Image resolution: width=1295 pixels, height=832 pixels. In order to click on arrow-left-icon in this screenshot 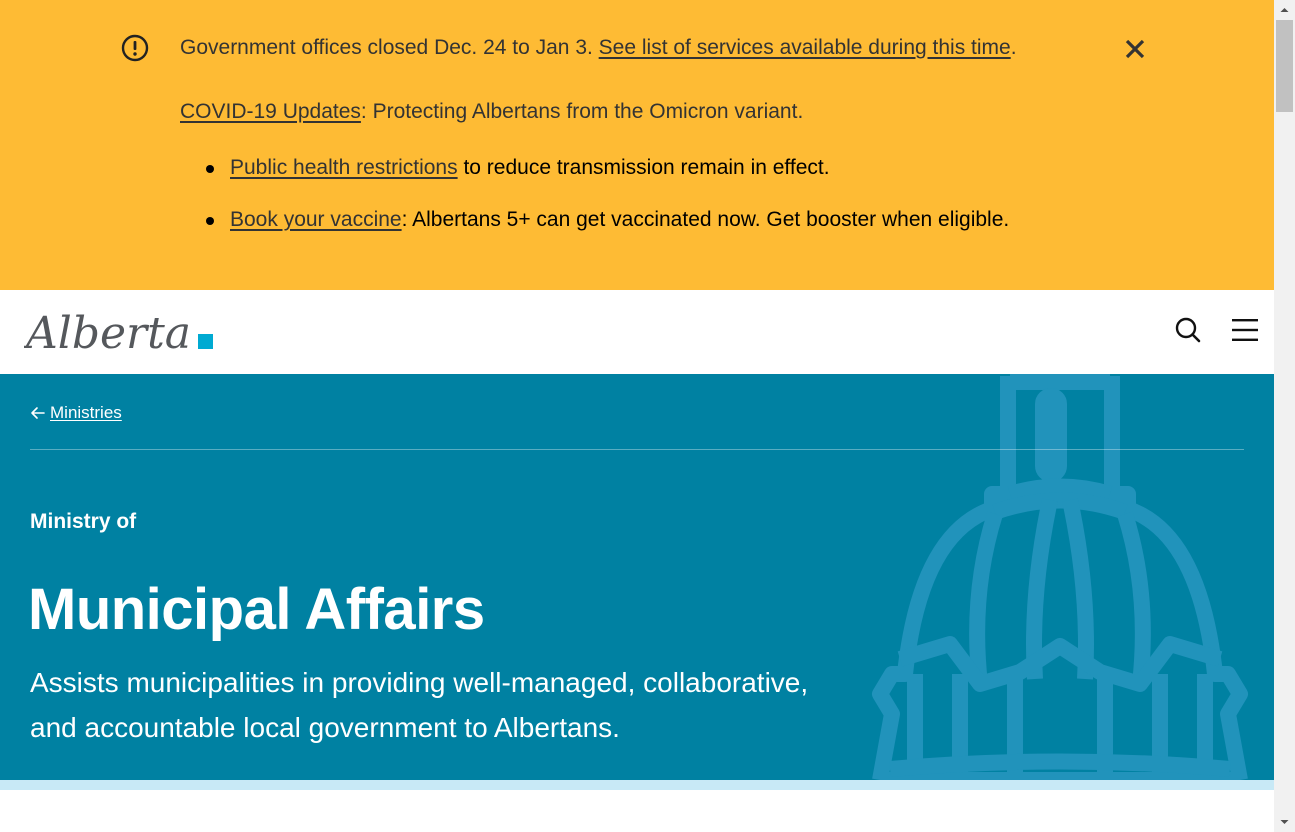, I will do `click(38, 413)`.